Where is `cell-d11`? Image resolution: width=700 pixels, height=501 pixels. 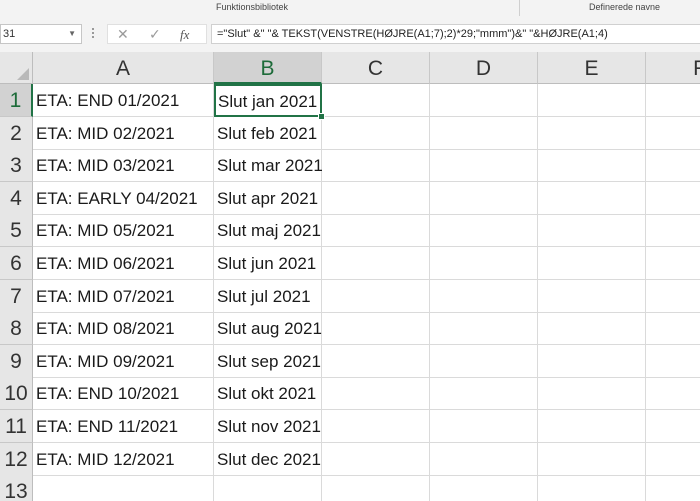 cell-d11 is located at coordinates (484, 426).